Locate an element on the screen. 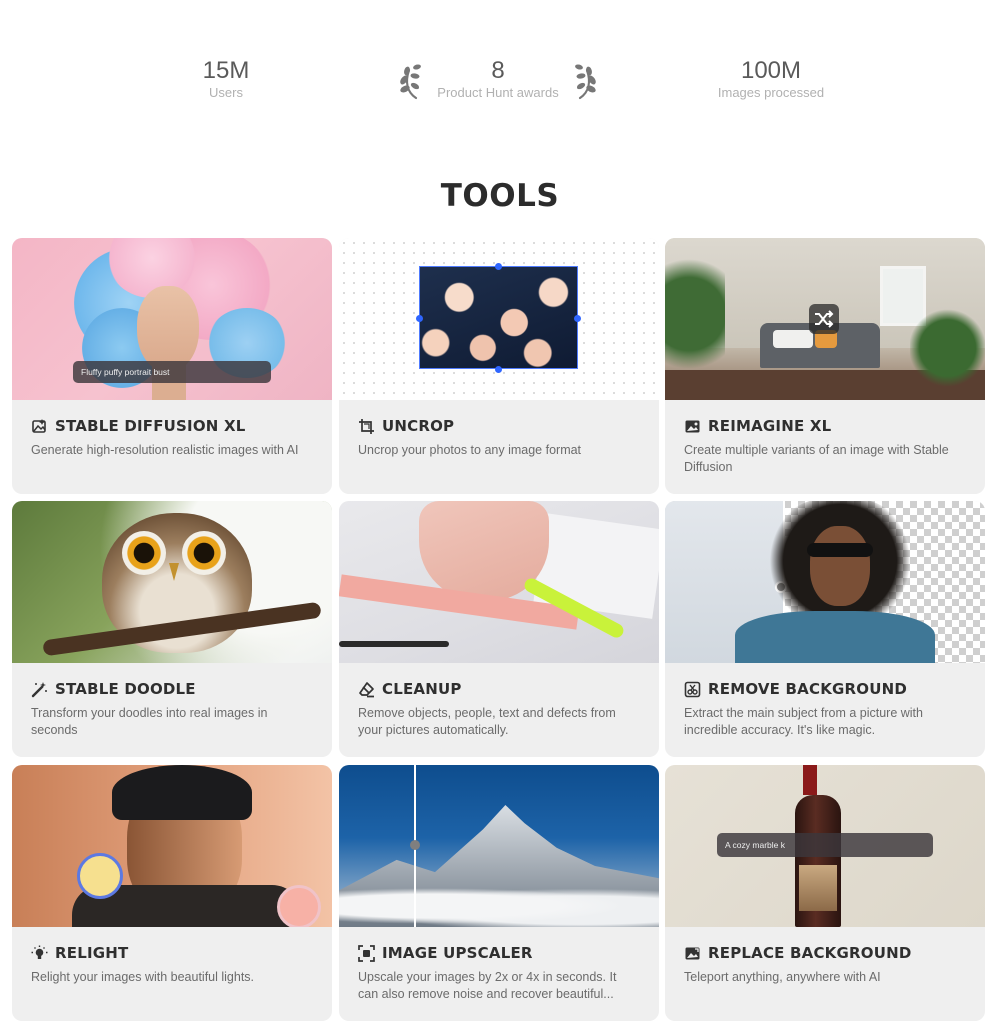  stat-users: 15M Users is located at coordinates (226, 79).